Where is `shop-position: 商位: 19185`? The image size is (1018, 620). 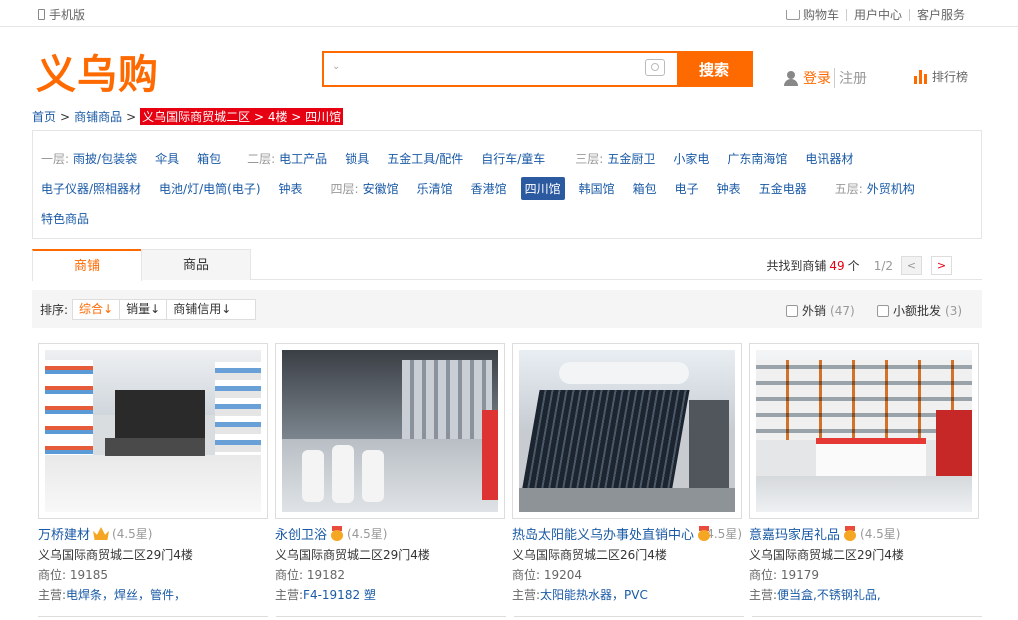
shop-position: 商位: 19185 is located at coordinates (73, 575).